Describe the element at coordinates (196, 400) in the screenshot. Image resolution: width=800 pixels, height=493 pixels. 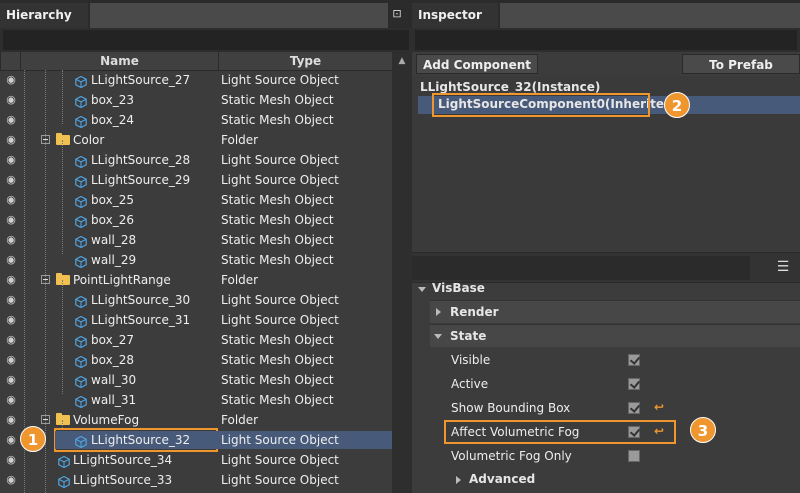
I see `tree-row: ◉ wall_31 Static Mesh Object` at that location.